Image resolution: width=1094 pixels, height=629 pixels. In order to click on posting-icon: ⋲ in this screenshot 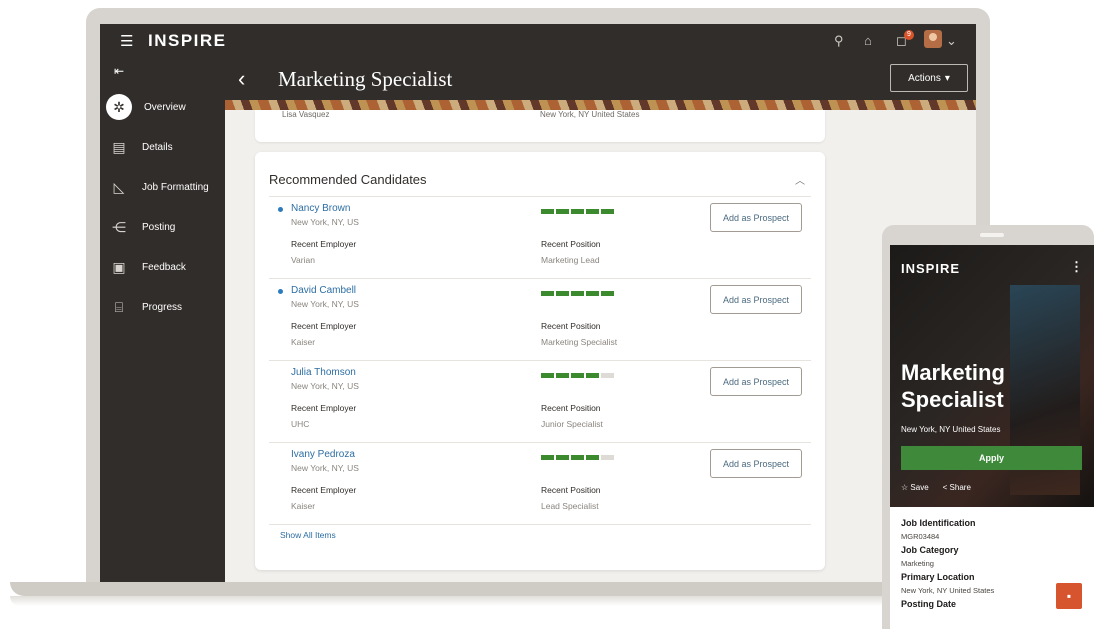, I will do `click(119, 226)`.